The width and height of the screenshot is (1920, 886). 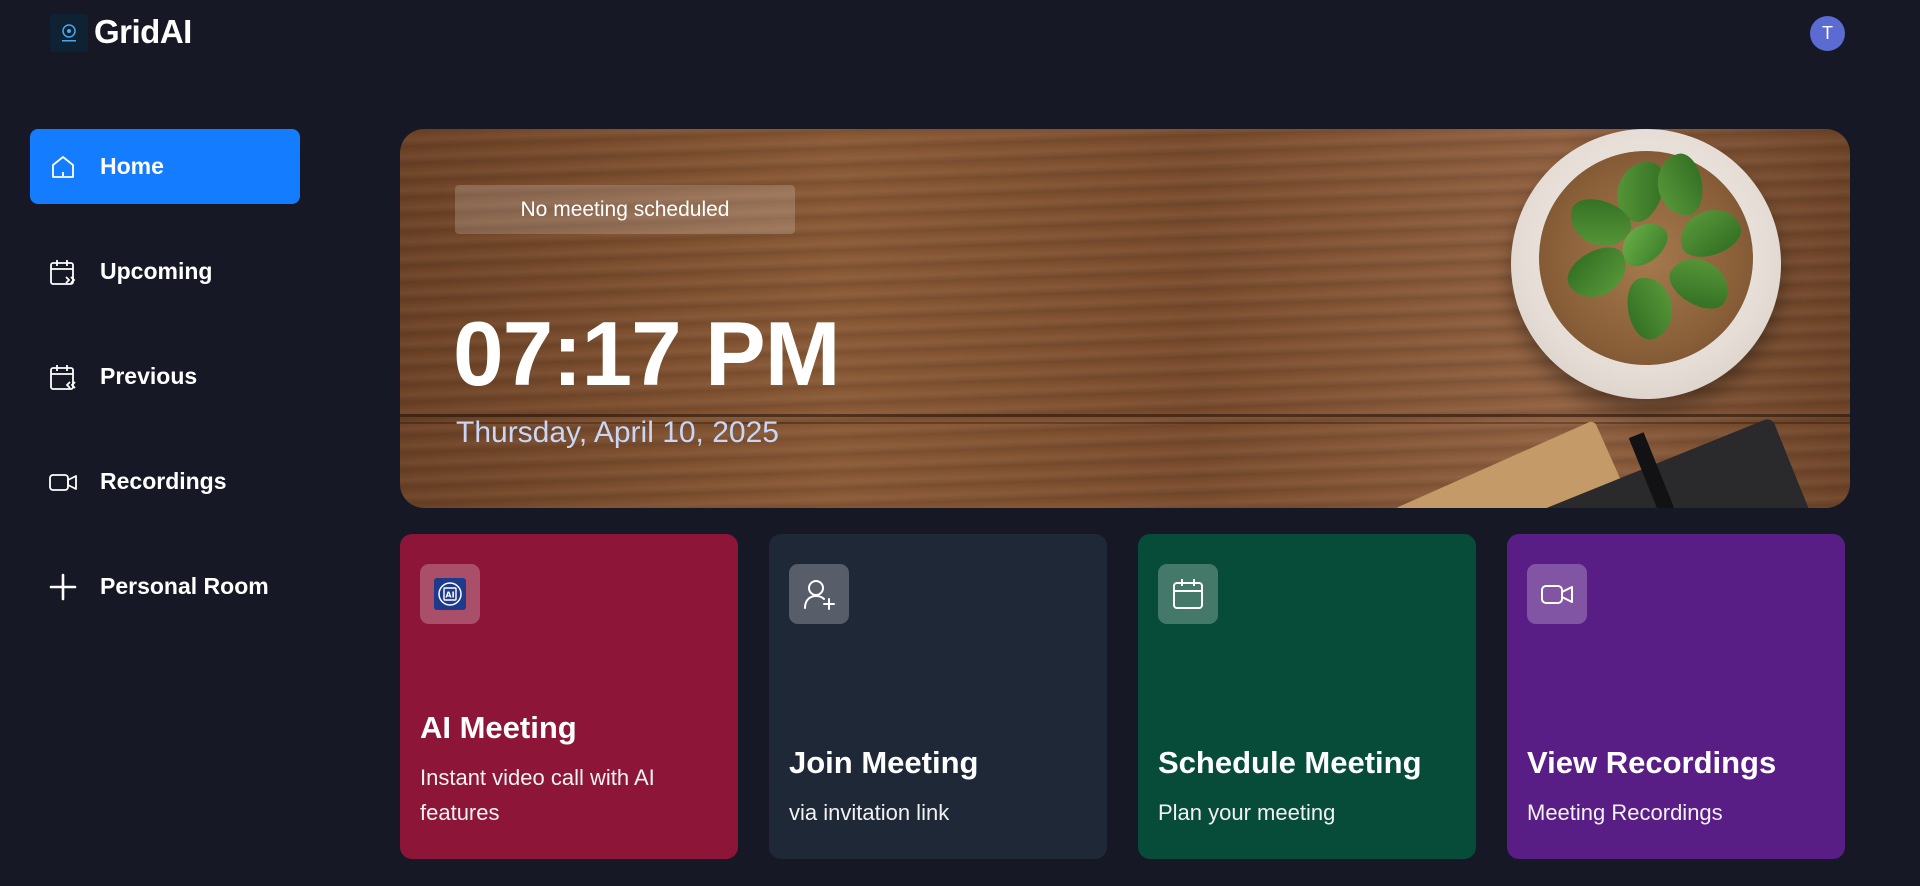 I want to click on ai-chip-icon: AI, so click(x=450, y=594).